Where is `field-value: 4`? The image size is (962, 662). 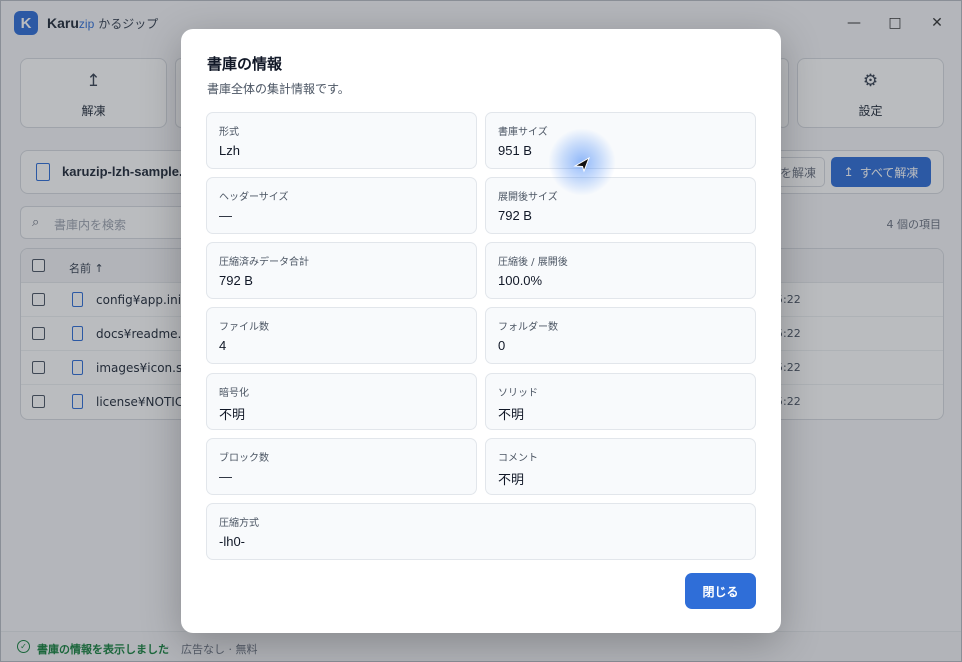 field-value: 4 is located at coordinates (223, 345).